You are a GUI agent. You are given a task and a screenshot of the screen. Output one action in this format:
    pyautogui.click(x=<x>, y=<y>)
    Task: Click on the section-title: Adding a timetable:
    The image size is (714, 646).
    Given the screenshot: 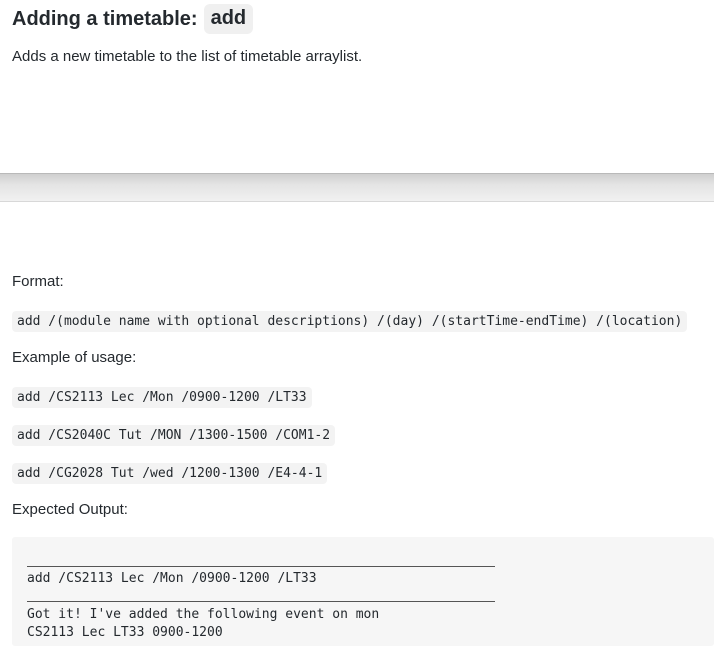 What is the action you would take?
    pyautogui.click(x=105, y=18)
    